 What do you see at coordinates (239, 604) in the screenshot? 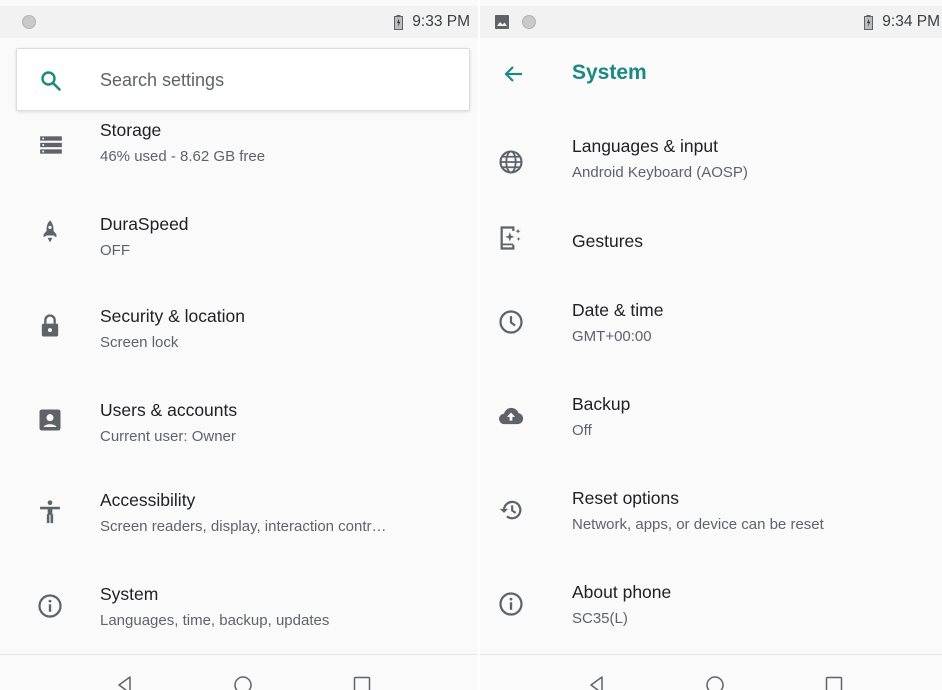
I see `settings-item-system: System Languages, time, backup, updates` at bounding box center [239, 604].